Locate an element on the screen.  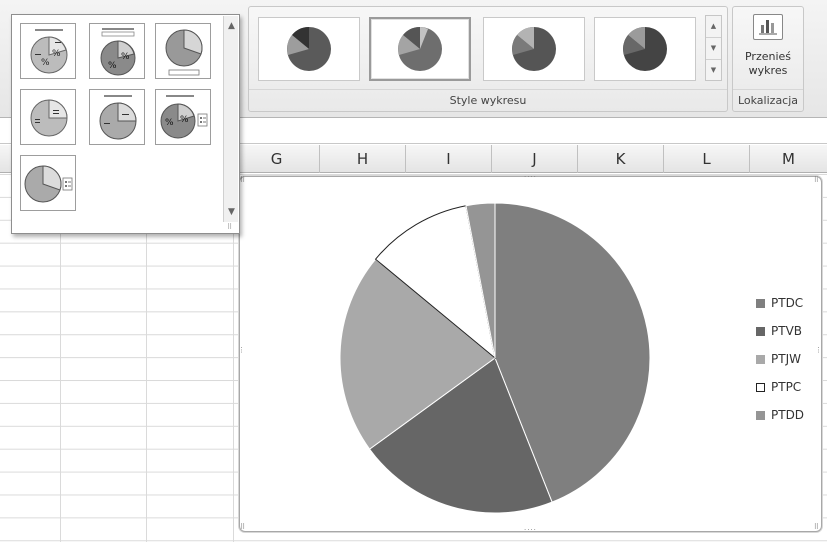
gallery-scrollbar: ▲ ▼ is located at coordinates (230, 119).